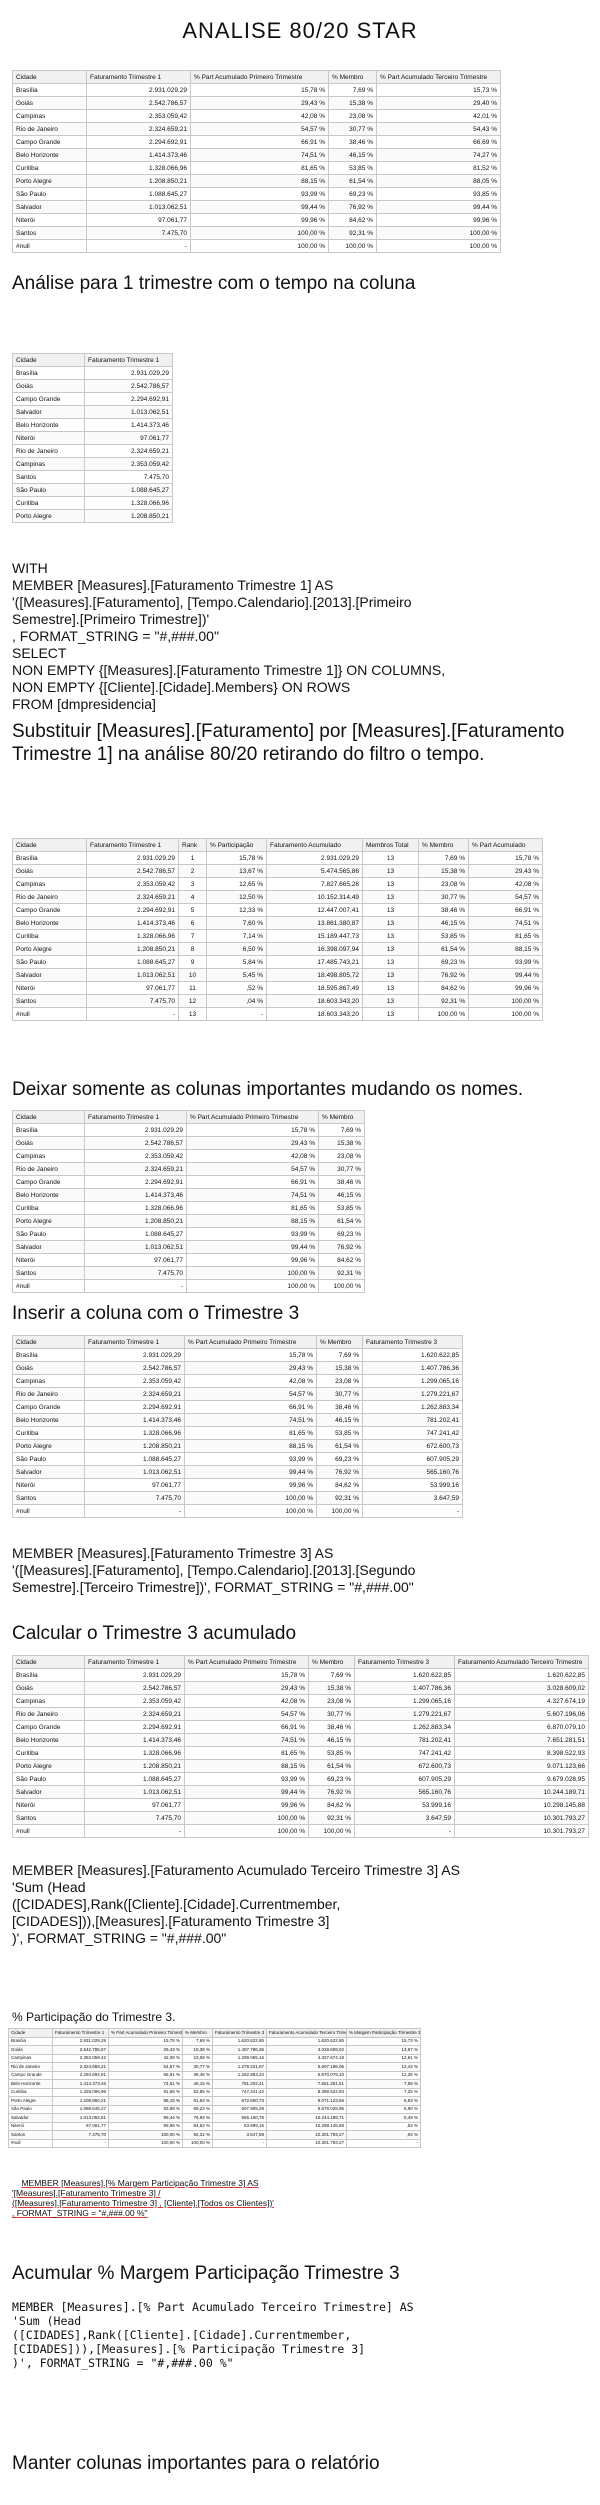  I want to click on value-cell: 15,38 %, so click(443, 871).